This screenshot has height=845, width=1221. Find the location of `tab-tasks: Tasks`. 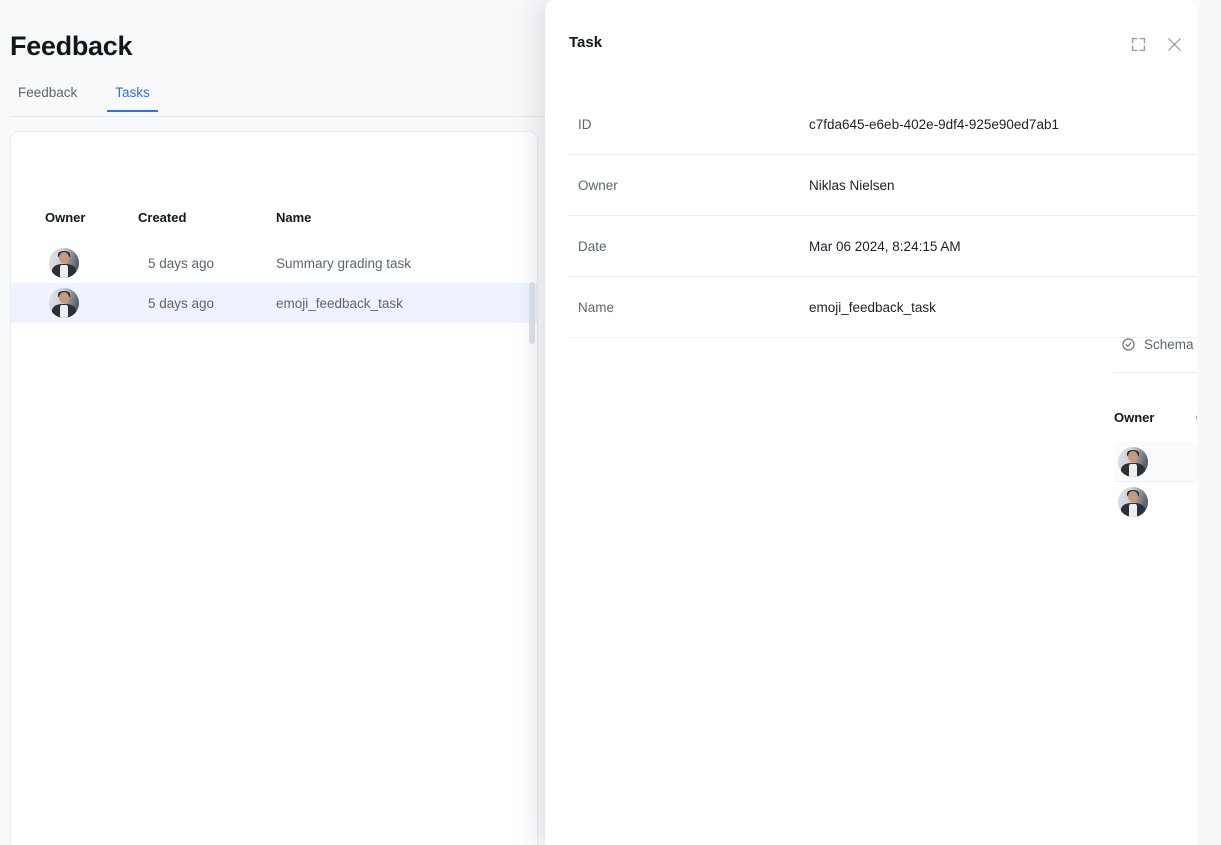

tab-tasks: Tasks is located at coordinates (132, 98).